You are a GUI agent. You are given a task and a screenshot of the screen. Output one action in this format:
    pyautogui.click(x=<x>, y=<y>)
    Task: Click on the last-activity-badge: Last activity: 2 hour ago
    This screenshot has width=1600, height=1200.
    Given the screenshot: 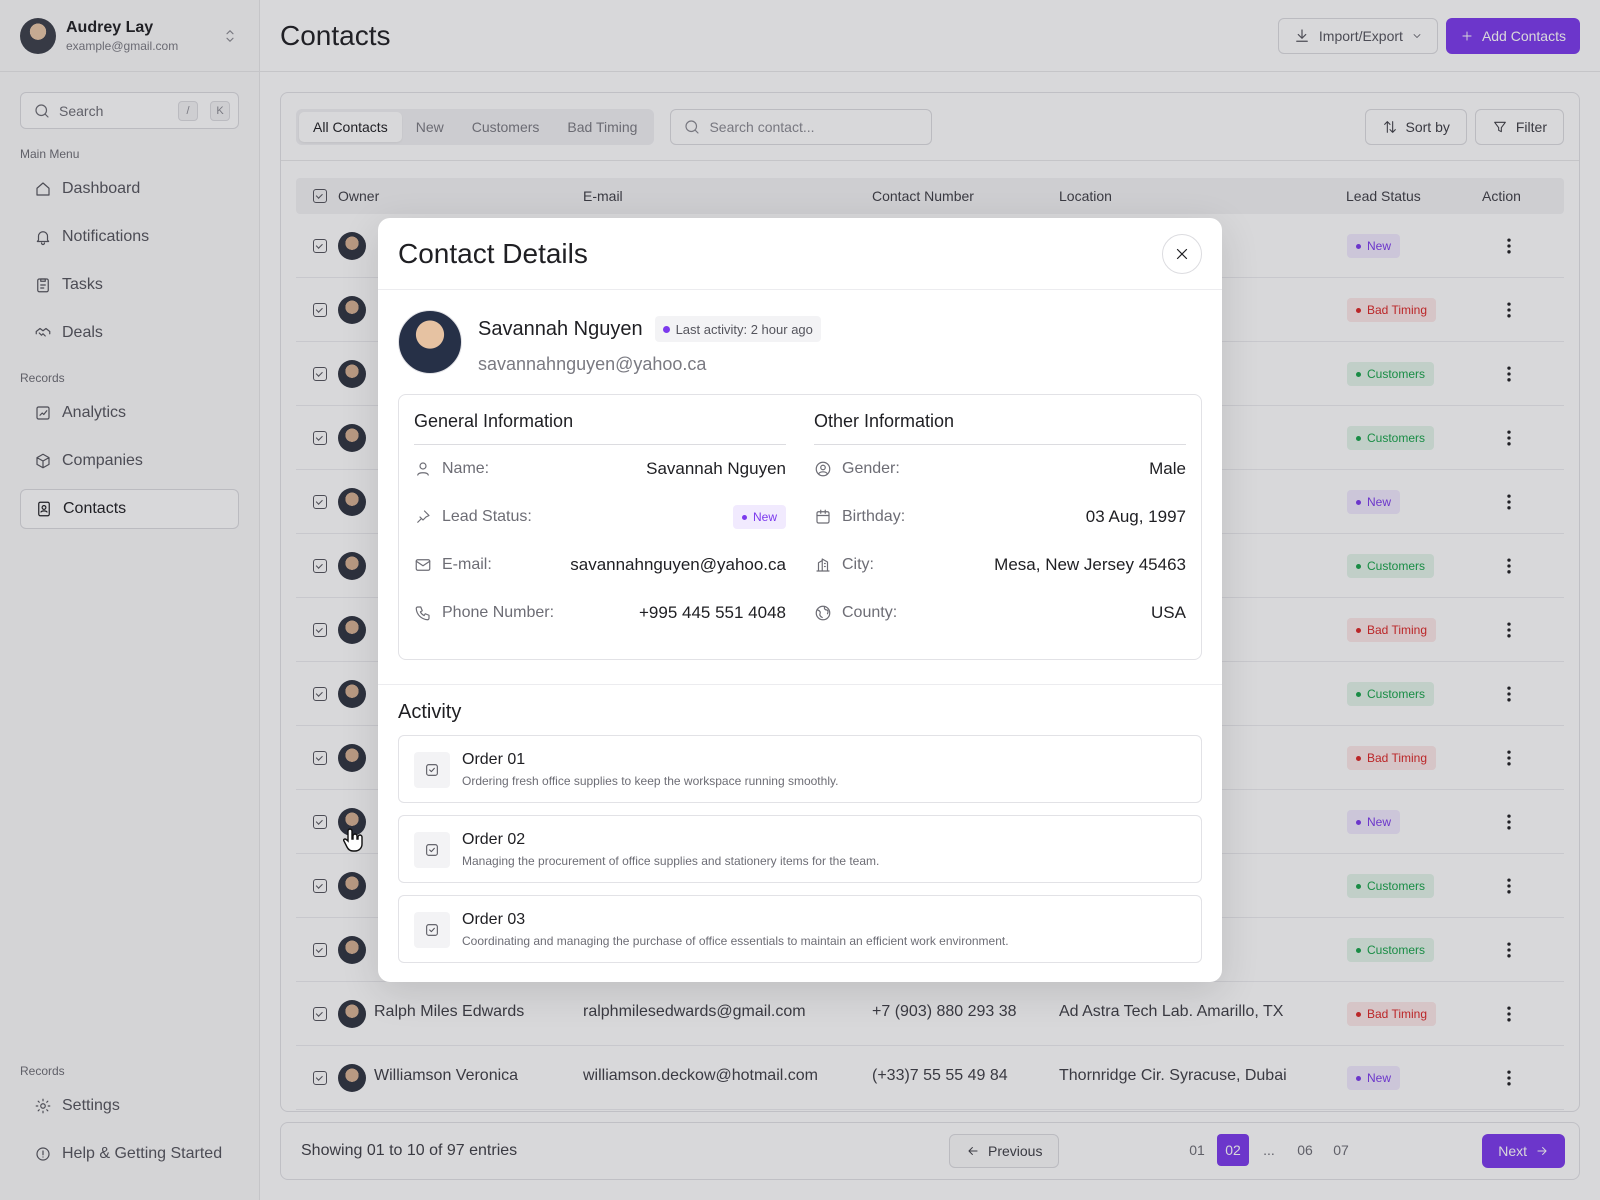 What is the action you would take?
    pyautogui.click(x=737, y=329)
    